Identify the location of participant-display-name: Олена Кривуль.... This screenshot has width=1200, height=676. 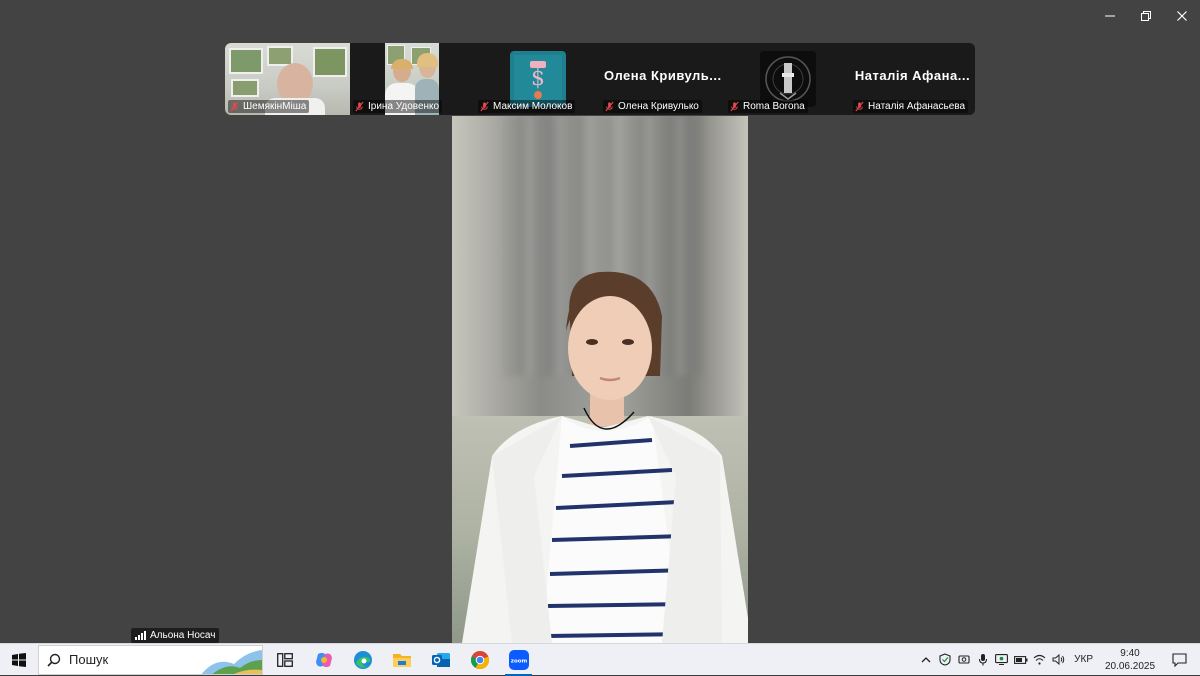
(663, 75).